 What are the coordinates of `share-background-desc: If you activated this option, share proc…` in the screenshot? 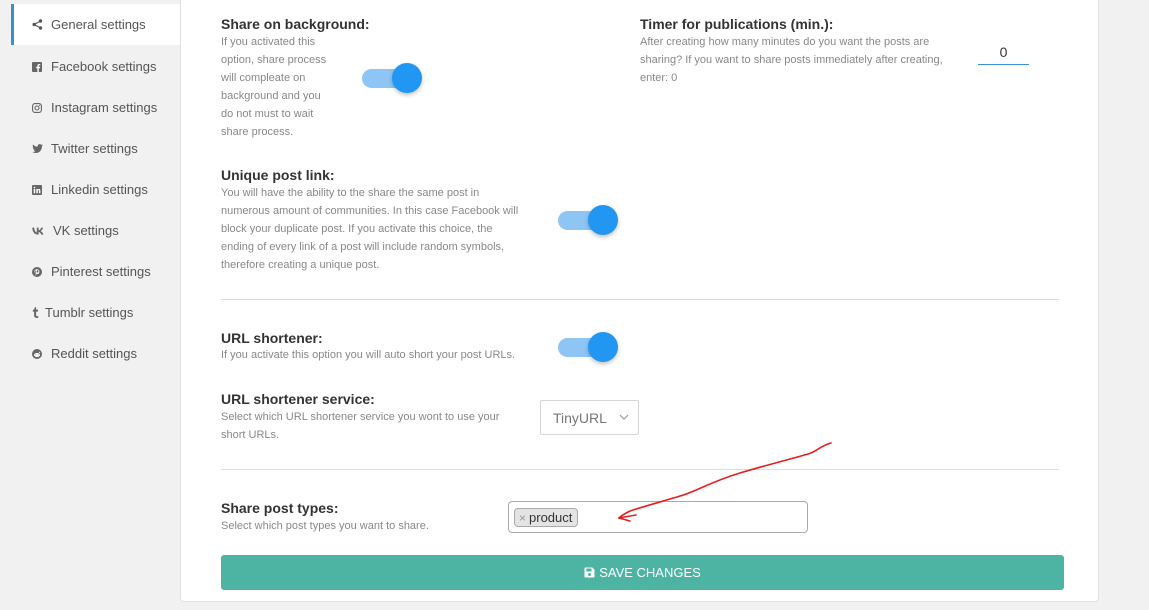 It's located at (274, 87).